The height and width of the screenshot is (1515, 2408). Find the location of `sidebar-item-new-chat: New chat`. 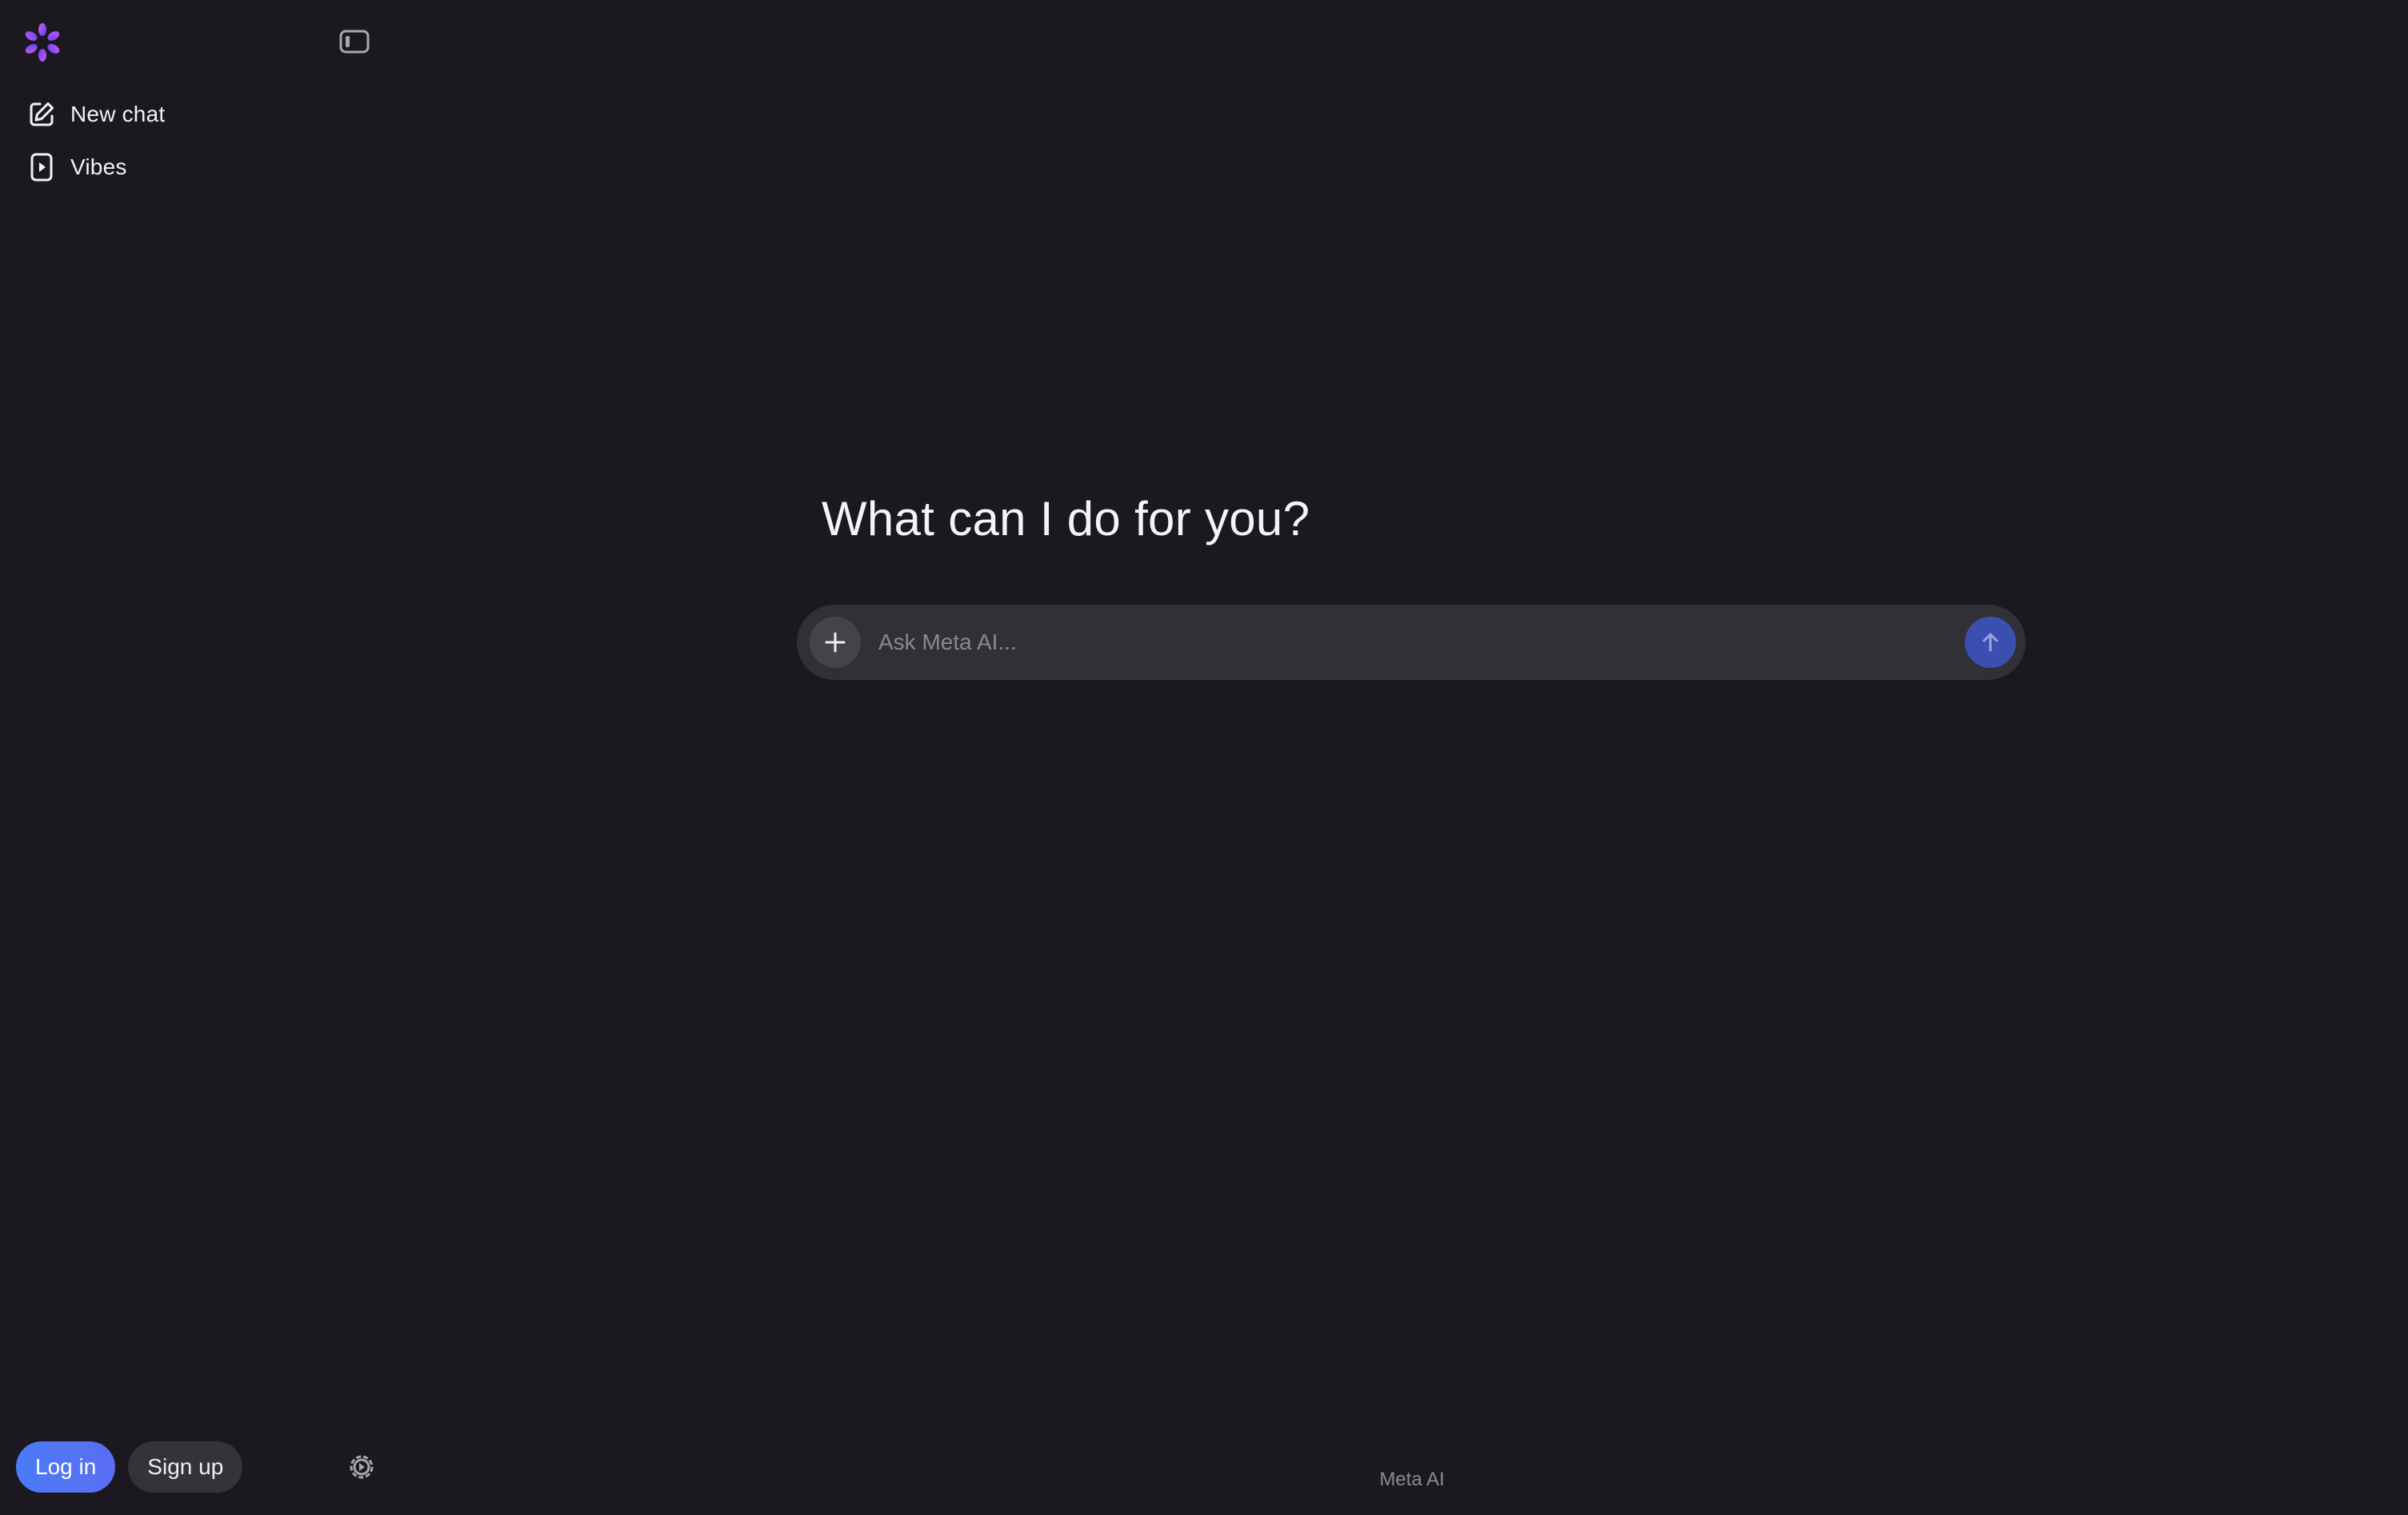

sidebar-item-new-chat: New chat is located at coordinates (196, 114).